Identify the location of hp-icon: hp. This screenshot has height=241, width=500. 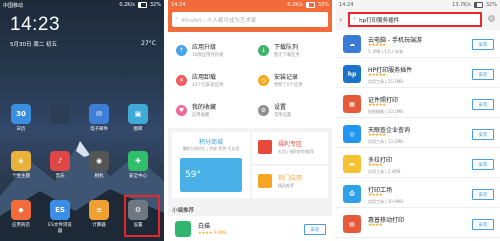
(352, 74).